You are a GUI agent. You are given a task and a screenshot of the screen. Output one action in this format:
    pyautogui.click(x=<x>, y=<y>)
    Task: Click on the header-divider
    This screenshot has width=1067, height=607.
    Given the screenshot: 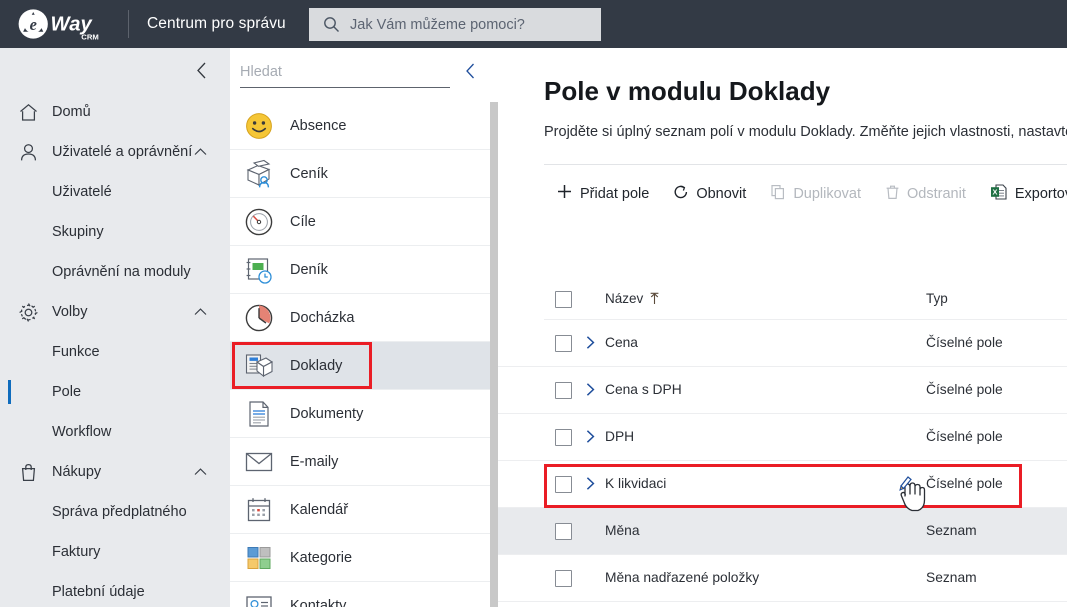 What is the action you would take?
    pyautogui.click(x=128, y=24)
    